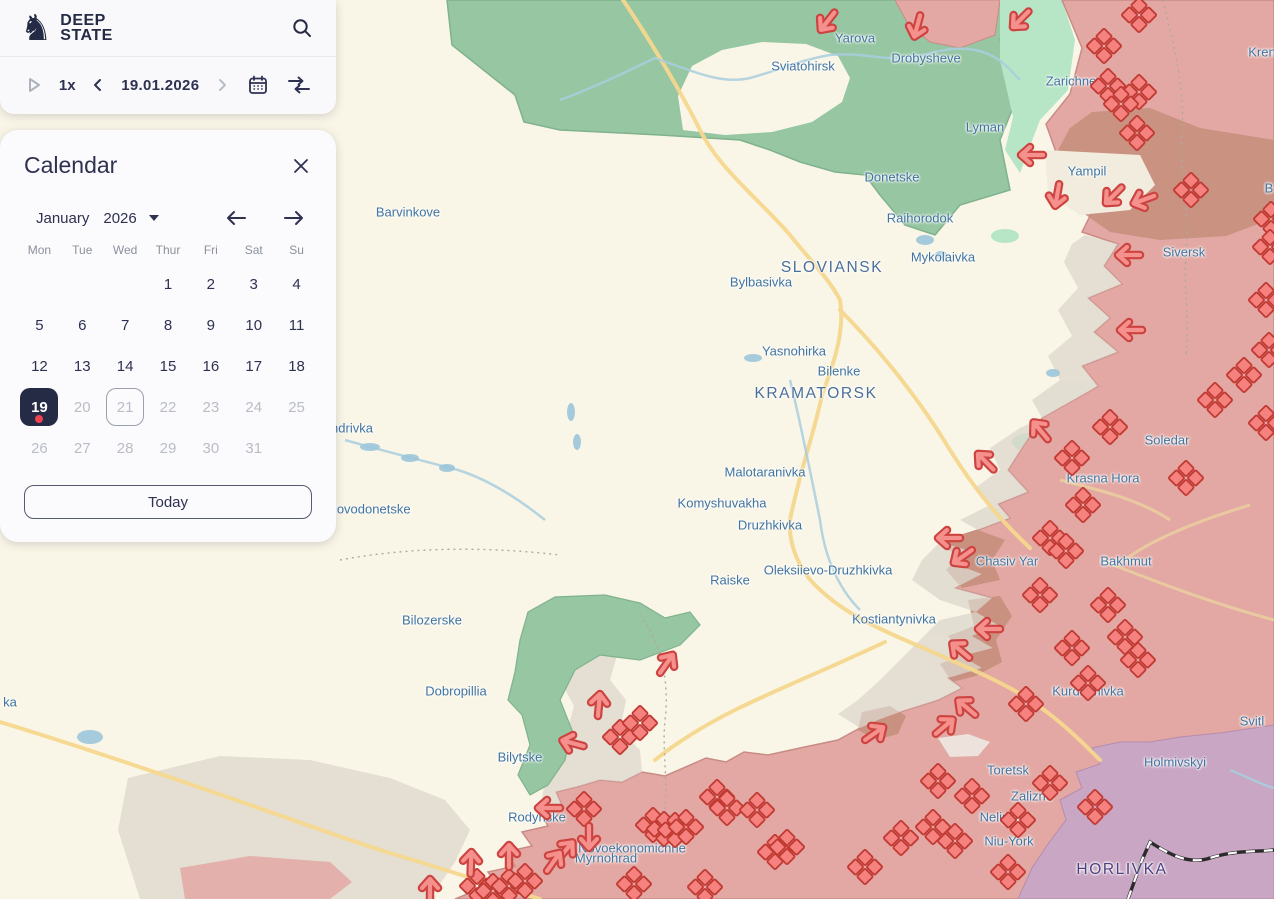  I want to click on weekday-label: Thur, so click(168, 250).